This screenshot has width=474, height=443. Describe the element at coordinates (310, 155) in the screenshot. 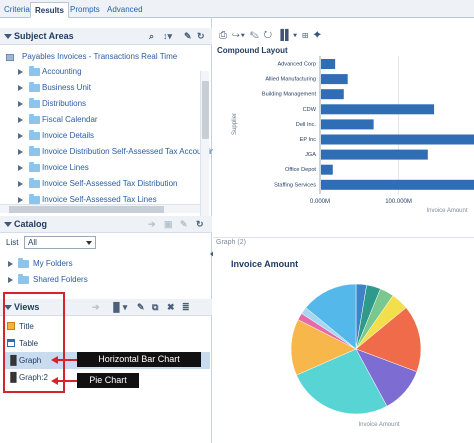

I see `category-tick-label: JGA` at that location.